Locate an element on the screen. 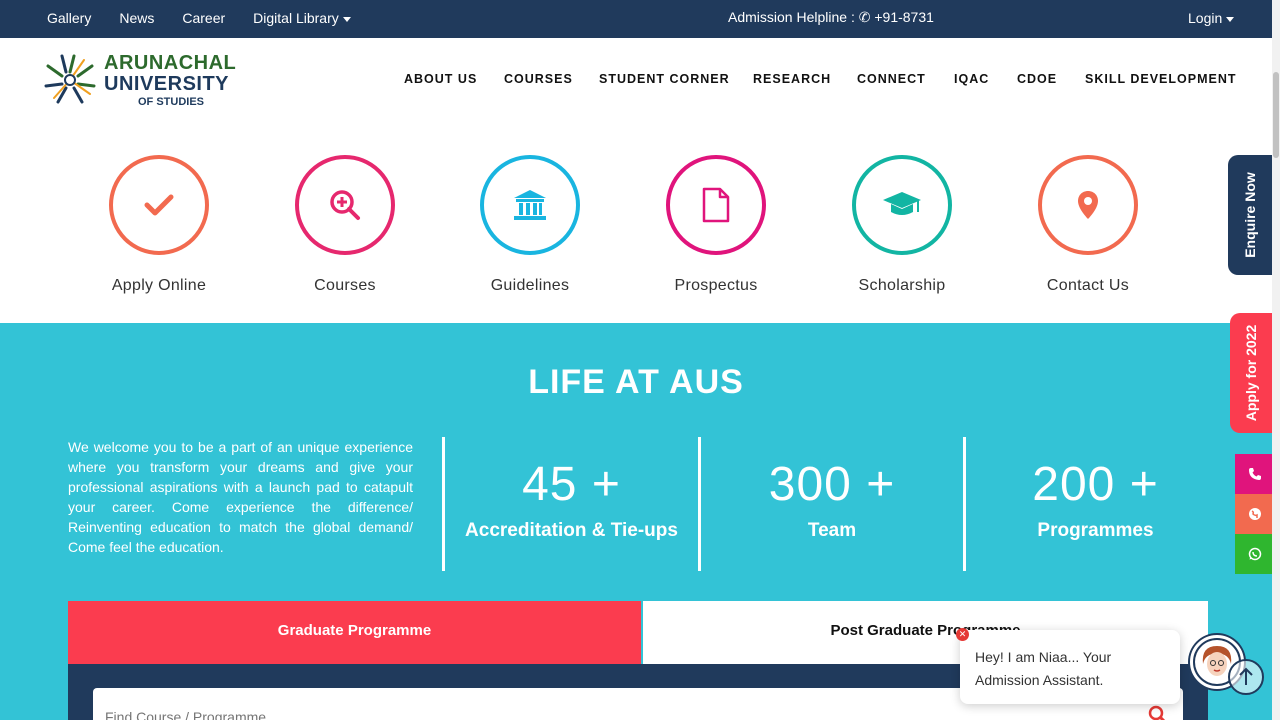 This screenshot has height=720, width=1280. page-scrollbar is located at coordinates (1276, 360).